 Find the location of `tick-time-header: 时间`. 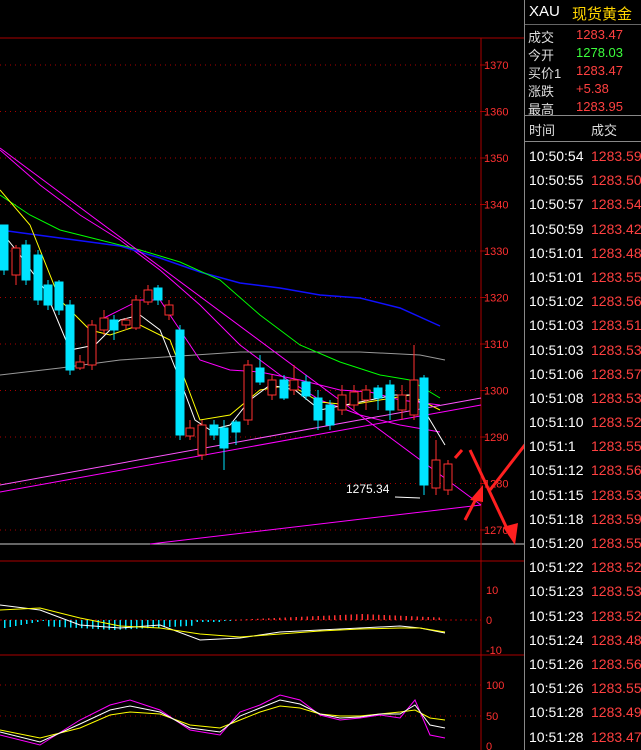

tick-time-header: 时间 is located at coordinates (542, 130).